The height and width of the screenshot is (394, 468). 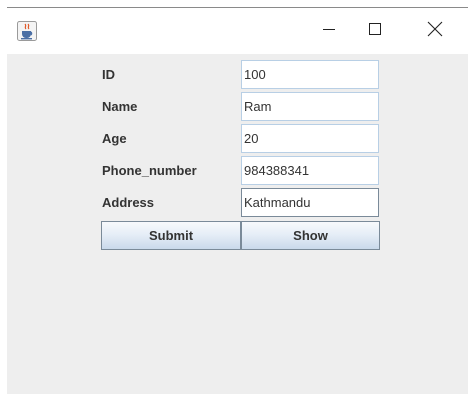 I want to click on minimize-icon, so click(x=329, y=31).